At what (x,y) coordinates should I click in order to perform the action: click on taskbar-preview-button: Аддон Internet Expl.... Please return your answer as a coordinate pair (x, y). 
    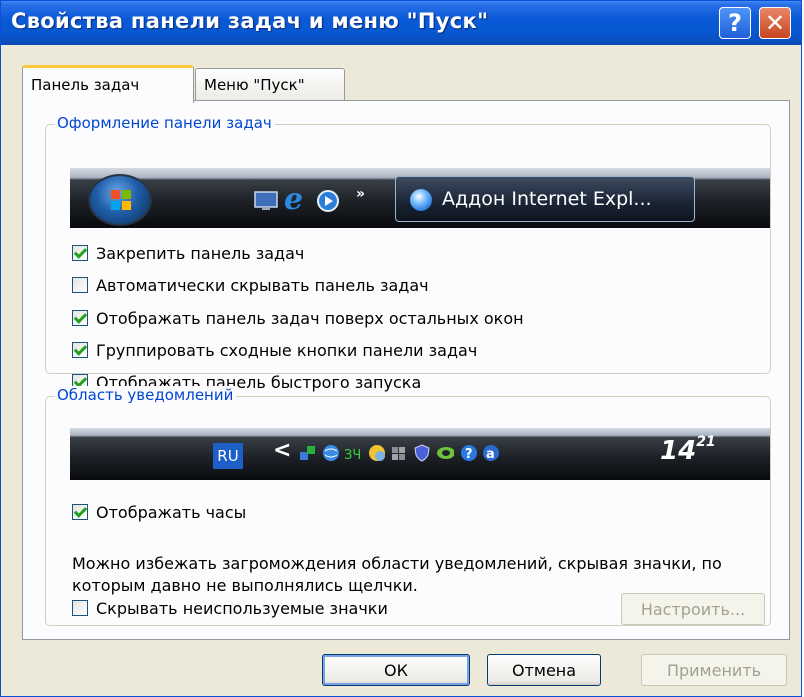
    Looking at the image, I should click on (545, 199).